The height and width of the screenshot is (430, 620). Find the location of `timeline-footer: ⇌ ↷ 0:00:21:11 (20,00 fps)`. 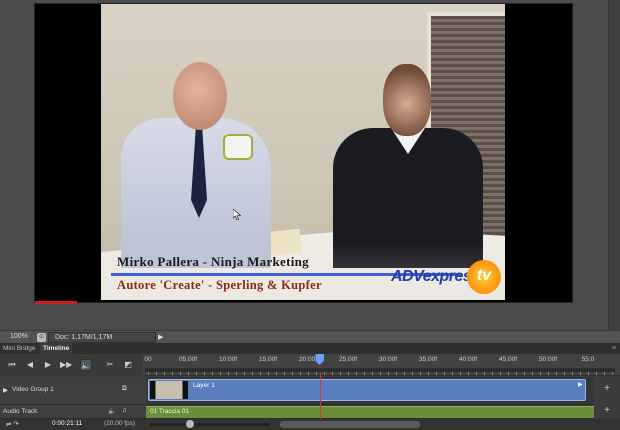

timeline-footer: ⇌ ↷ 0:00:21:11 (20,00 fps) is located at coordinates (310, 424).